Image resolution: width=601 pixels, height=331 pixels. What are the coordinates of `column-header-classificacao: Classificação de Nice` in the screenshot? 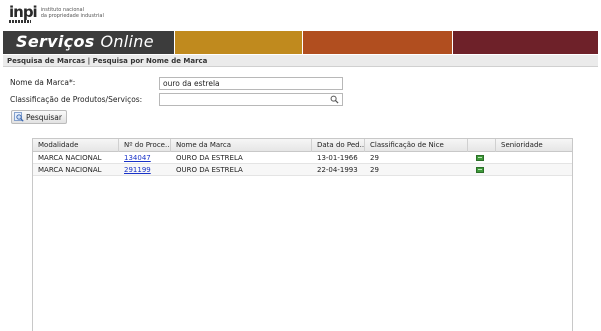 It's located at (416, 145).